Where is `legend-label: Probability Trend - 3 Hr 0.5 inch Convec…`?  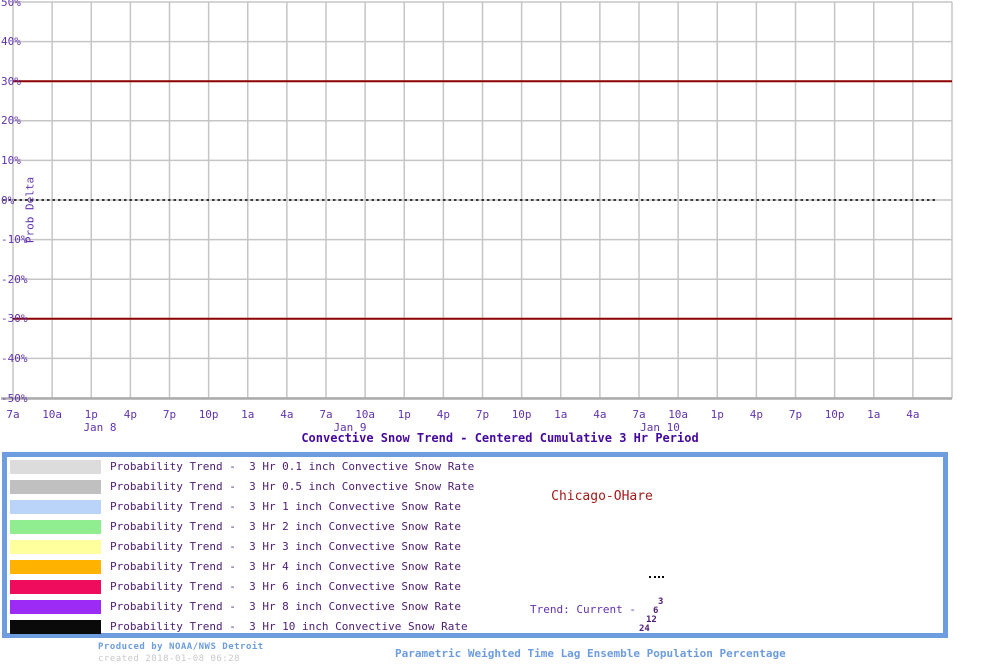
legend-label: Probability Trend - 3 Hr 0.5 inch Convec… is located at coordinates (292, 486).